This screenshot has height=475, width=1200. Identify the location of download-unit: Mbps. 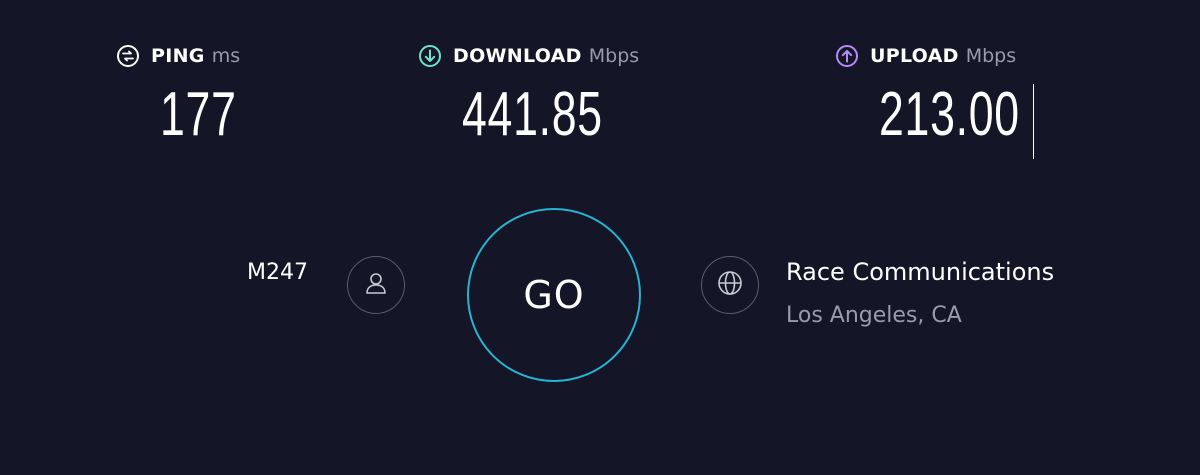
(614, 56).